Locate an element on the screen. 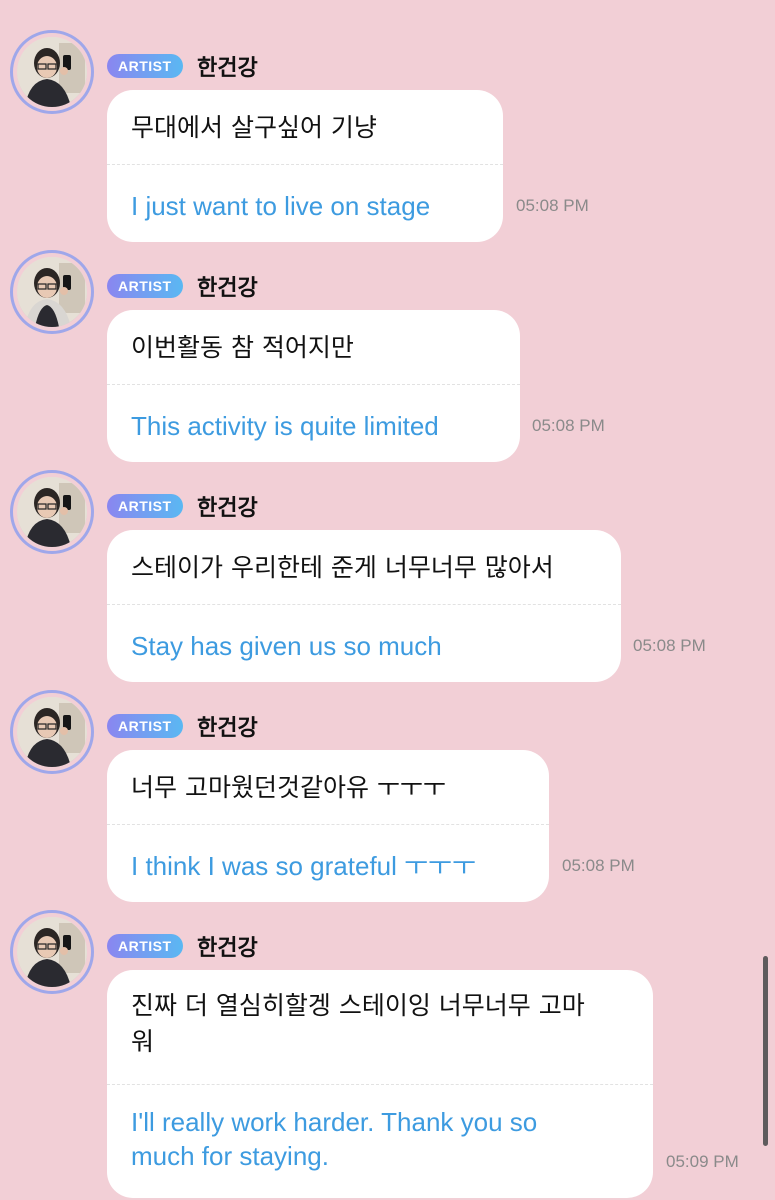  scrollbar is located at coordinates (765, 1051).